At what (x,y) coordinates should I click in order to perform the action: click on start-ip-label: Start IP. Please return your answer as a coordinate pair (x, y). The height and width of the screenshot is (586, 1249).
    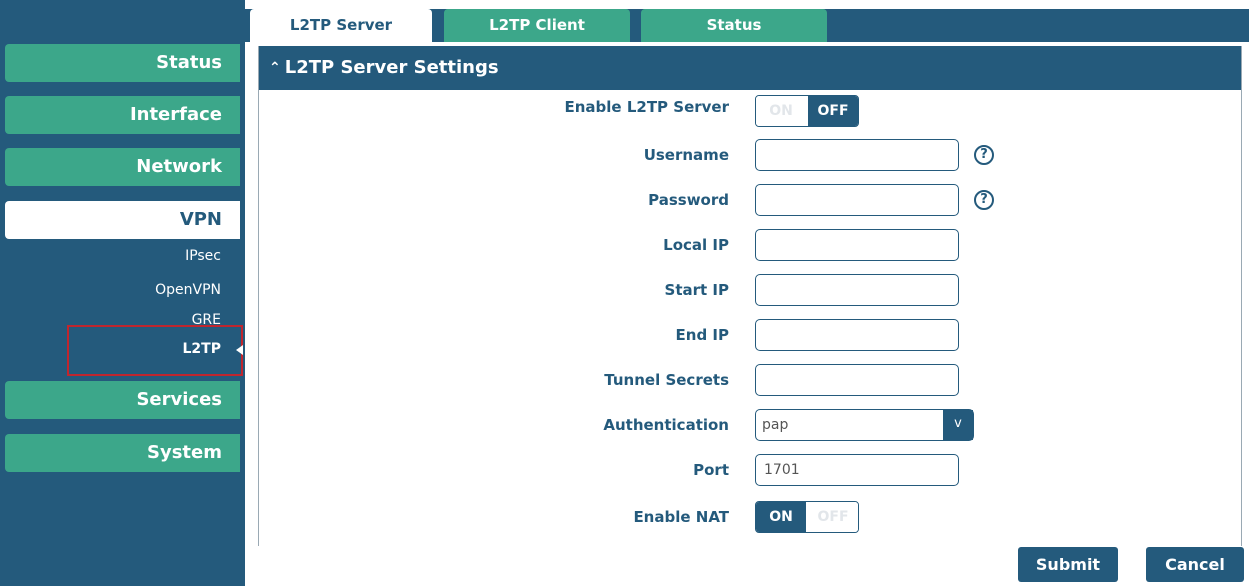
    Looking at the image, I should click on (696, 290).